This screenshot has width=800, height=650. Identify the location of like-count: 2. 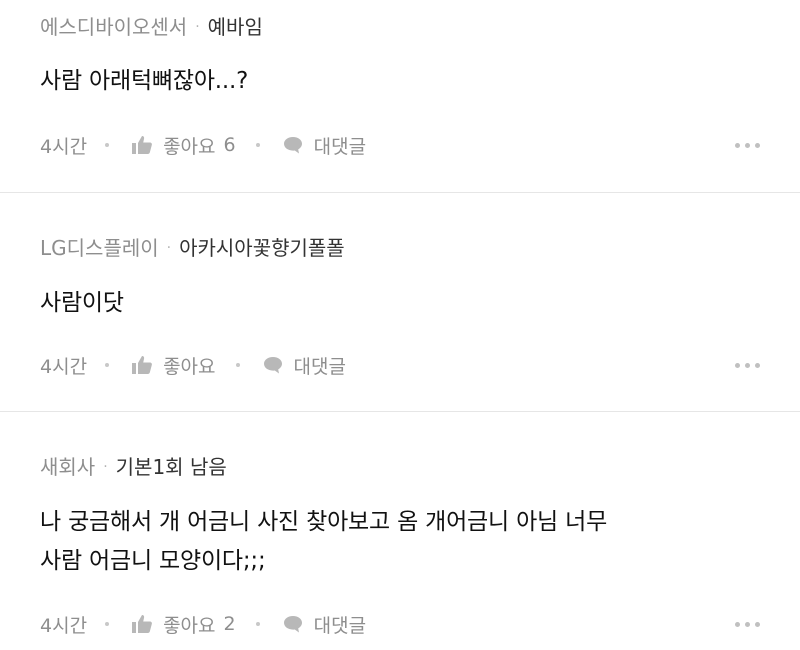
(229, 624).